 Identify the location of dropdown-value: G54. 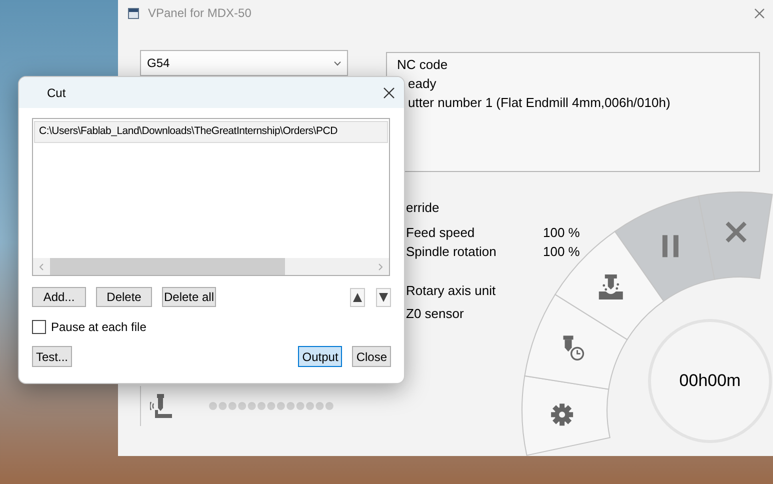
(159, 63).